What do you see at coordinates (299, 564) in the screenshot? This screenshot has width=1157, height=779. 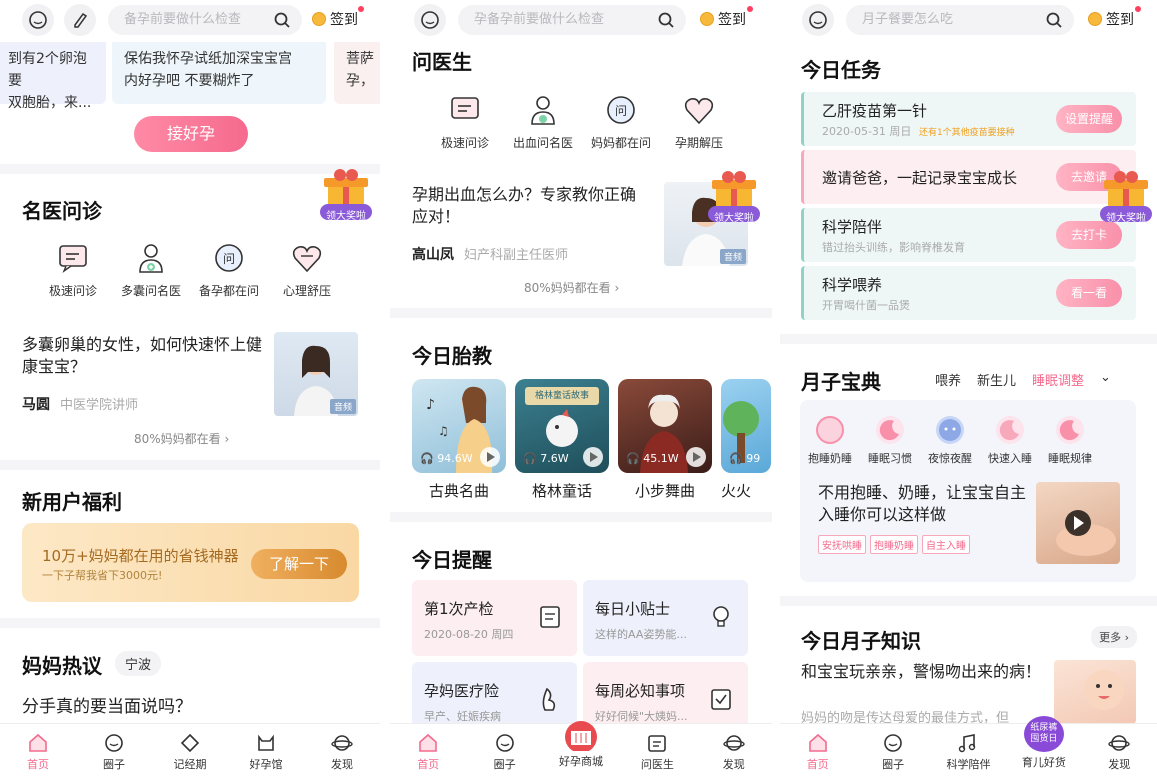 I see `learn-more-button: 了解一下` at bounding box center [299, 564].